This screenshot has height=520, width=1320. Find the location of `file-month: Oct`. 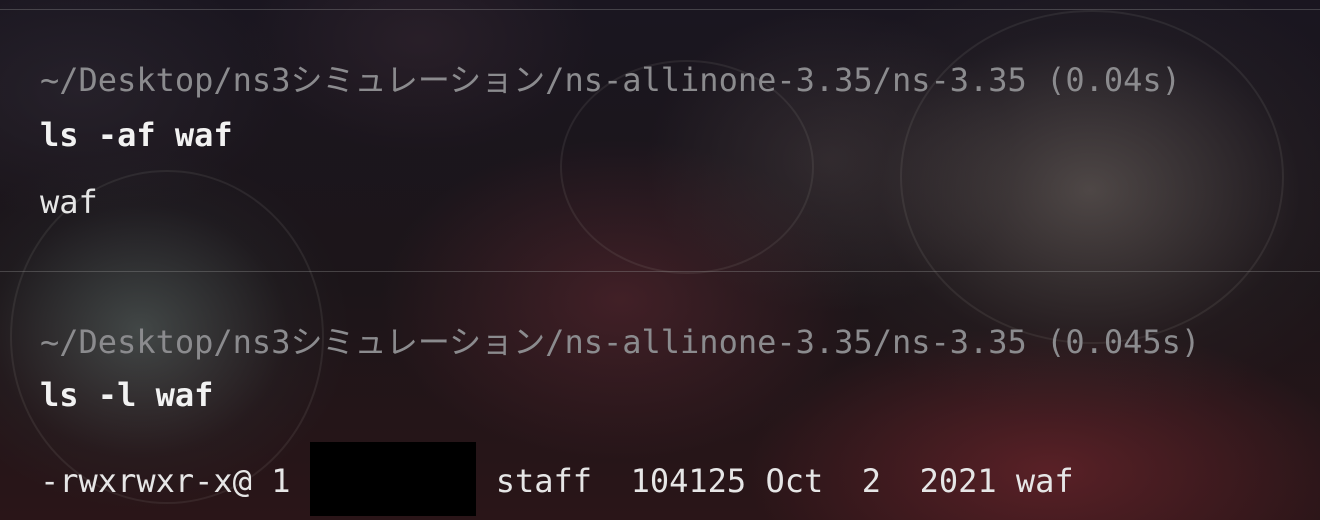

file-month: Oct is located at coordinates (794, 481).